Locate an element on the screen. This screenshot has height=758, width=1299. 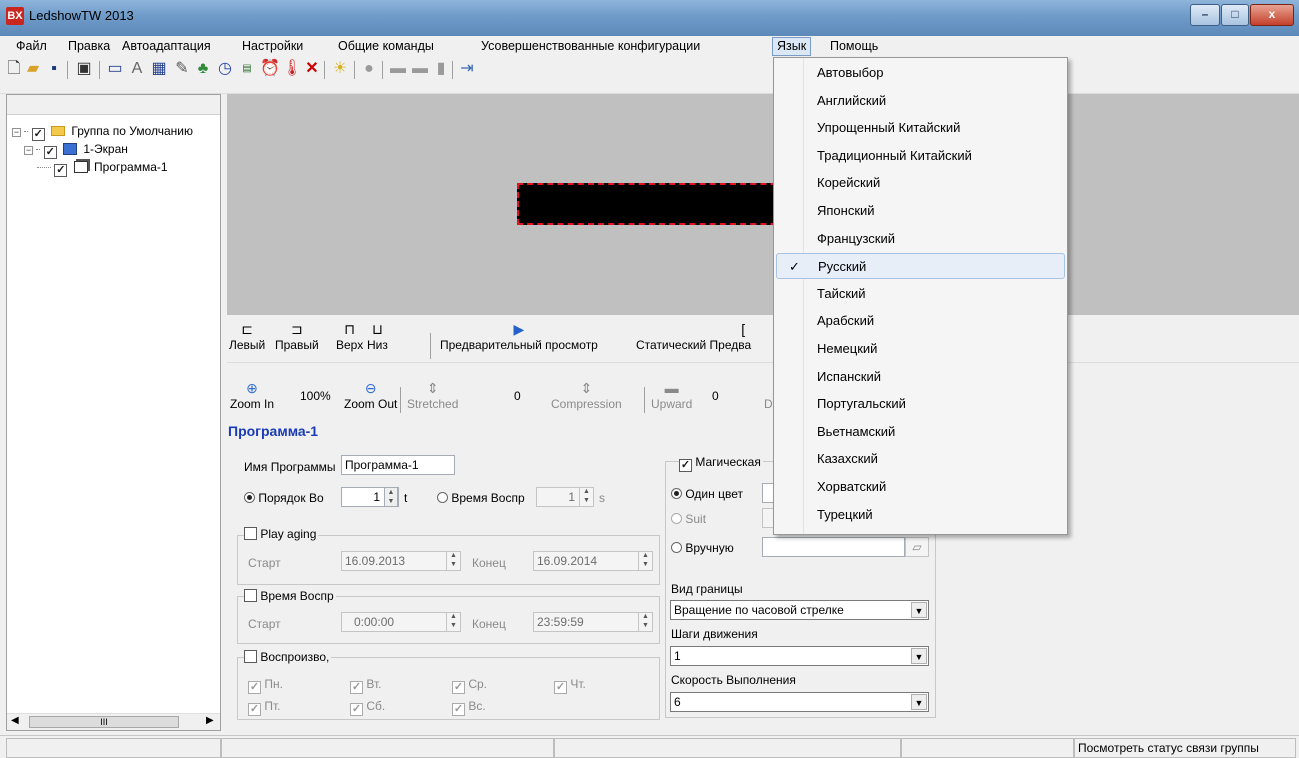
browse-folder-icon: ▱ is located at coordinates (917, 547).